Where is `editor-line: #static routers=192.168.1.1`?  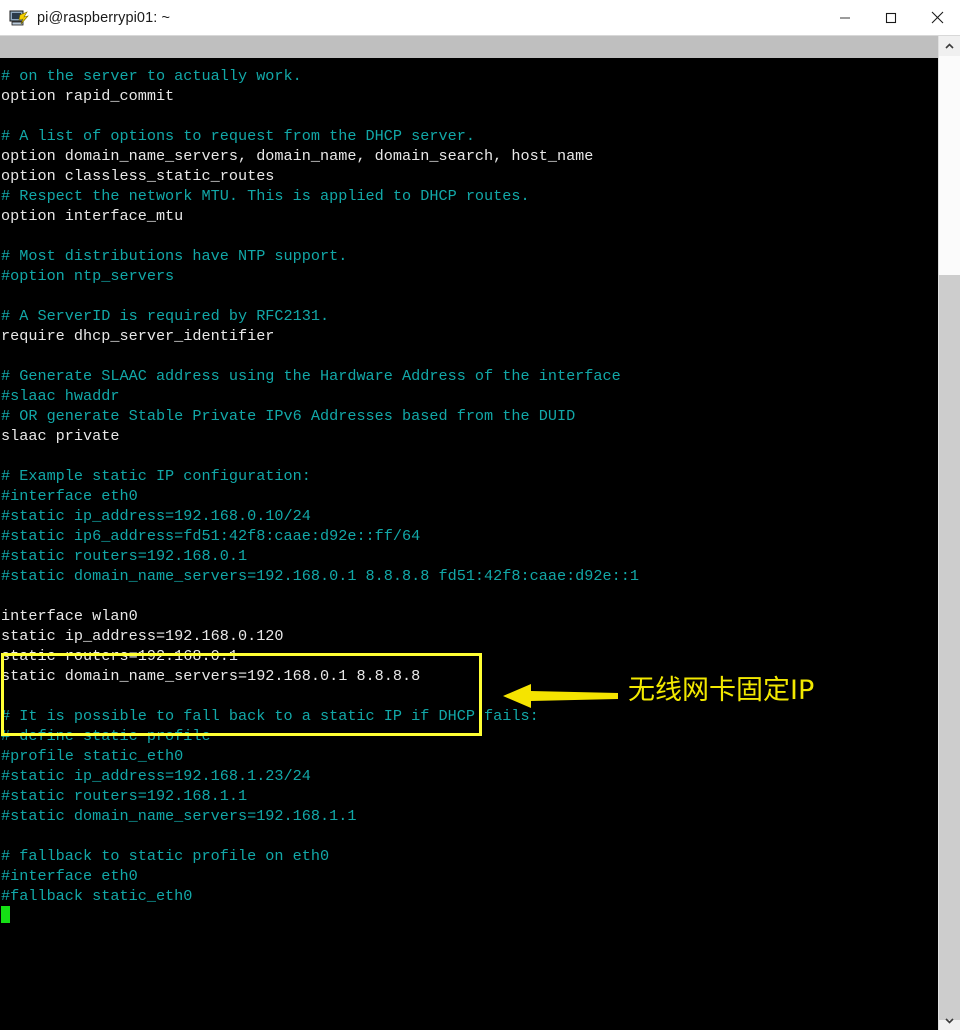 editor-line: #static routers=192.168.1.1 is located at coordinates (124, 796).